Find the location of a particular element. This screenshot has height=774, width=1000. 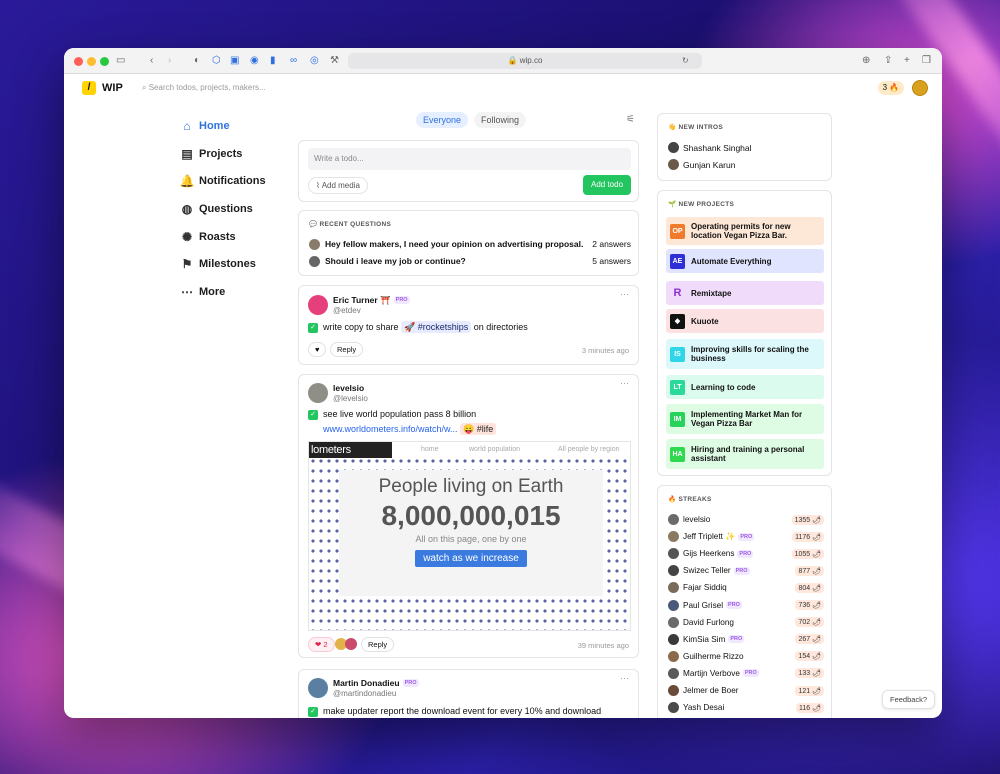

sidebar-item-home: ⌂ Home is located at coordinates (233, 126).